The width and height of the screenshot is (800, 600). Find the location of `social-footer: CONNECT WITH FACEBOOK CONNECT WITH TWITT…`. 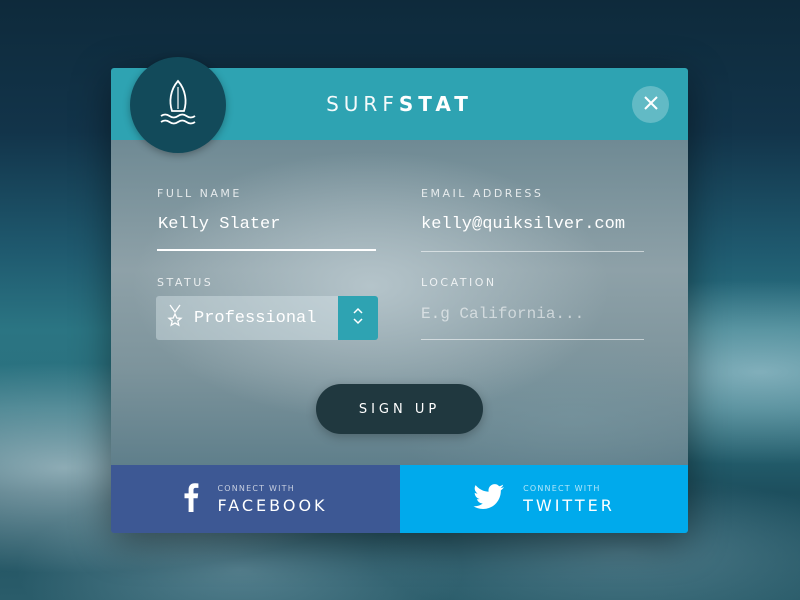

social-footer: CONNECT WITH FACEBOOK CONNECT WITH TWITT… is located at coordinates (399, 499).